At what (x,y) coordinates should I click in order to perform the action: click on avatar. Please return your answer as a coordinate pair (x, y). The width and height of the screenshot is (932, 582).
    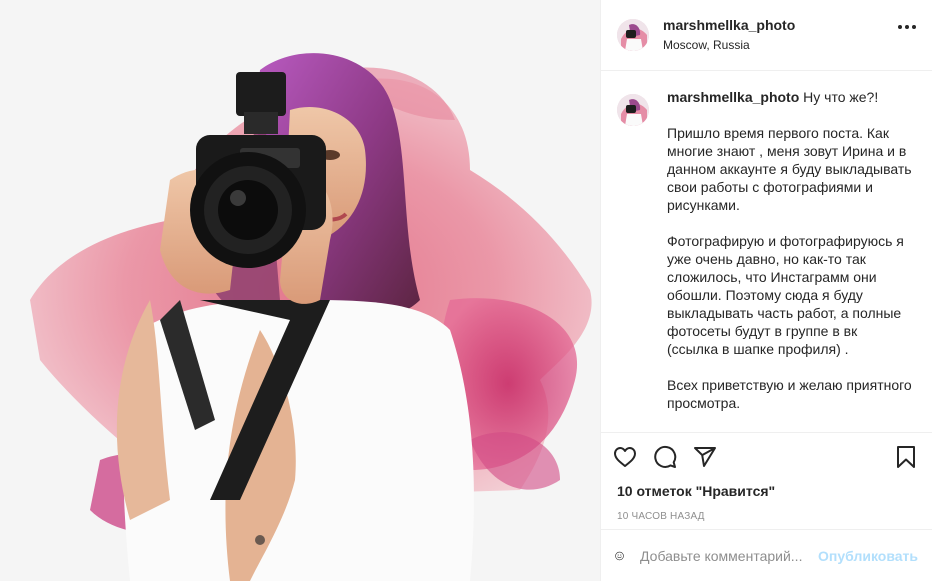
    Looking at the image, I should click on (633, 35).